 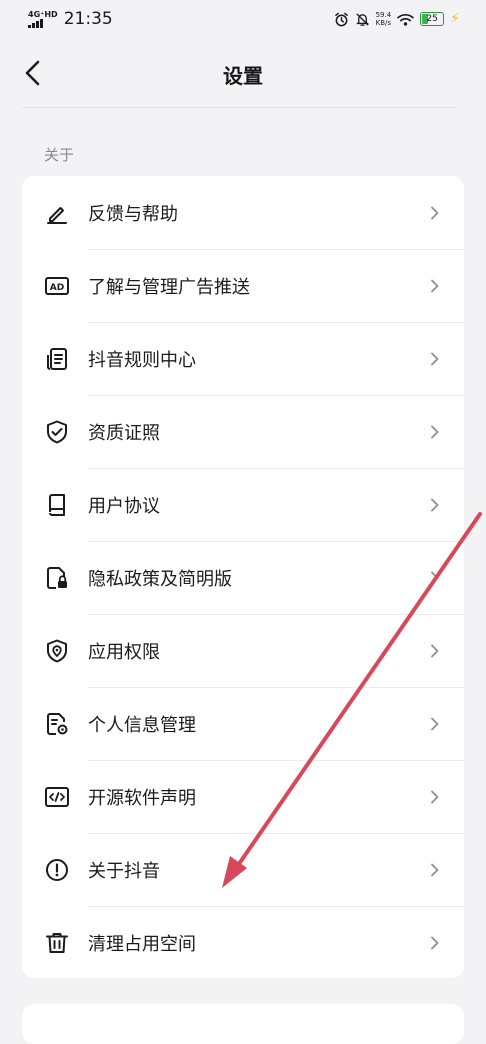 What do you see at coordinates (243, 431) in the screenshot?
I see `menu-item-qualifications: 资质证照` at bounding box center [243, 431].